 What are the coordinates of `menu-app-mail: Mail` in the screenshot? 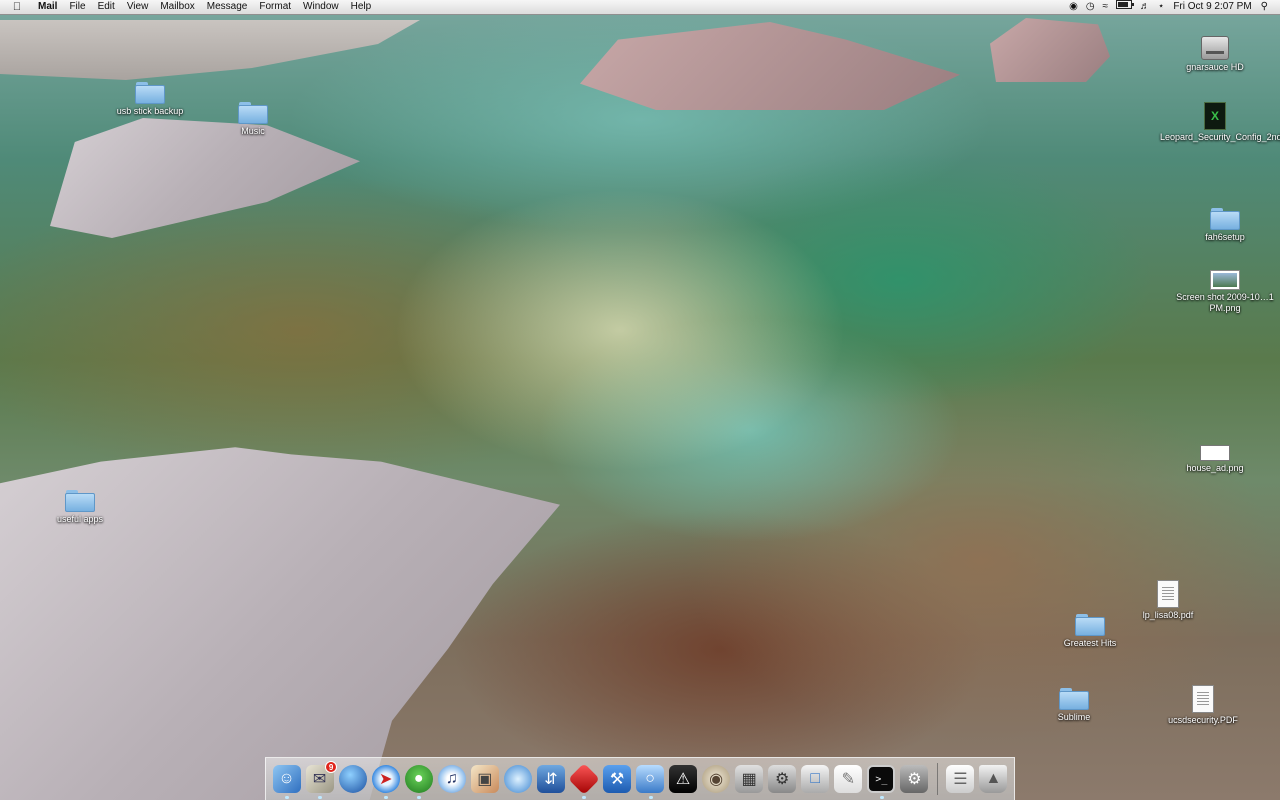 It's located at (47, 7).